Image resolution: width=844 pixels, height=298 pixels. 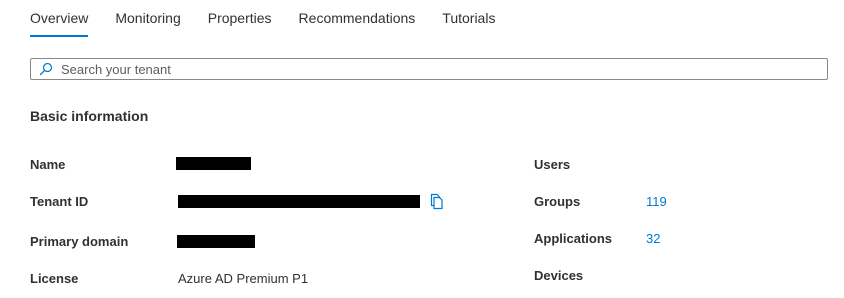 What do you see at coordinates (557, 201) in the screenshot?
I see `groups-label: Groups` at bounding box center [557, 201].